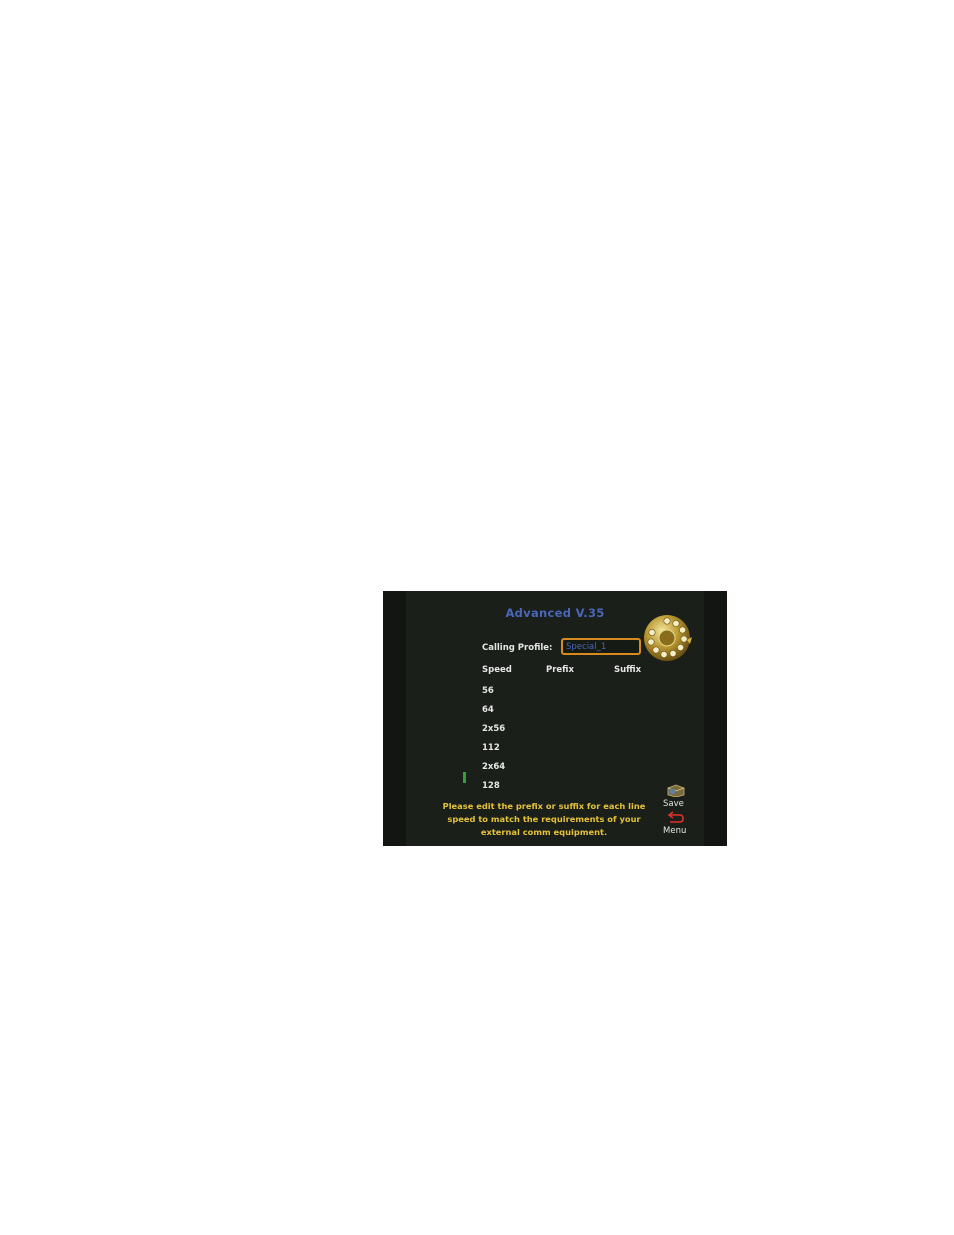 This screenshot has height=1235, width=954. Describe the element at coordinates (493, 729) in the screenshot. I see `speed-row-2x56: 2x56` at that location.